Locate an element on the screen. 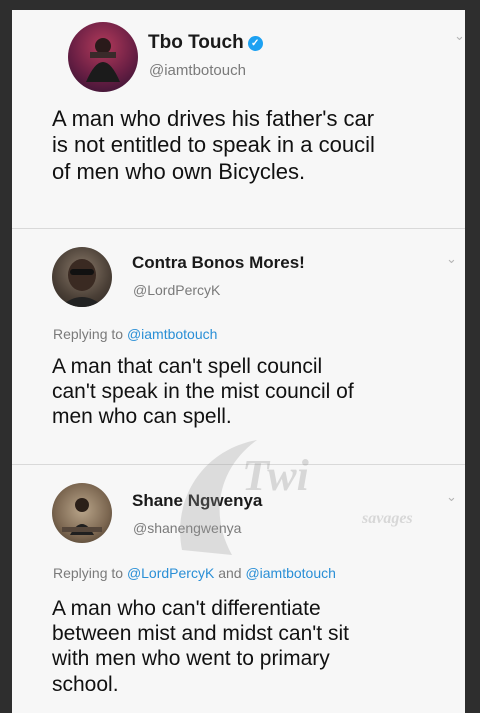 Image resolution: width=480 pixels, height=713 pixels. tweet-text-line: A man who can't differentiate is located at coordinates (186, 608).